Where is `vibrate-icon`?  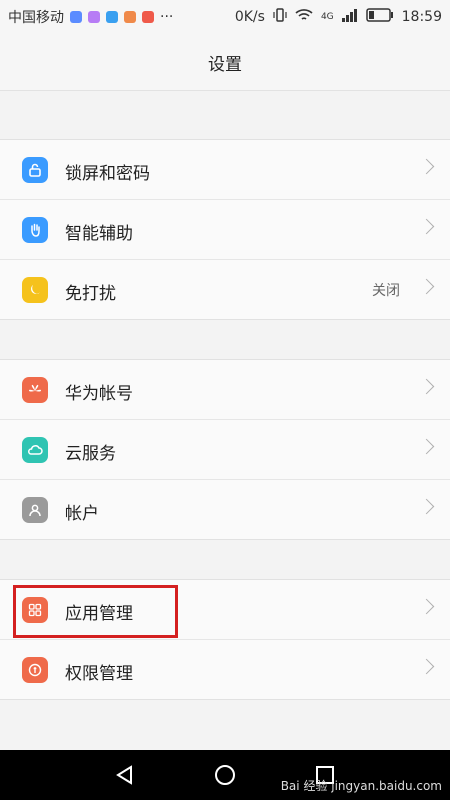
vibrate-icon is located at coordinates (280, 17).